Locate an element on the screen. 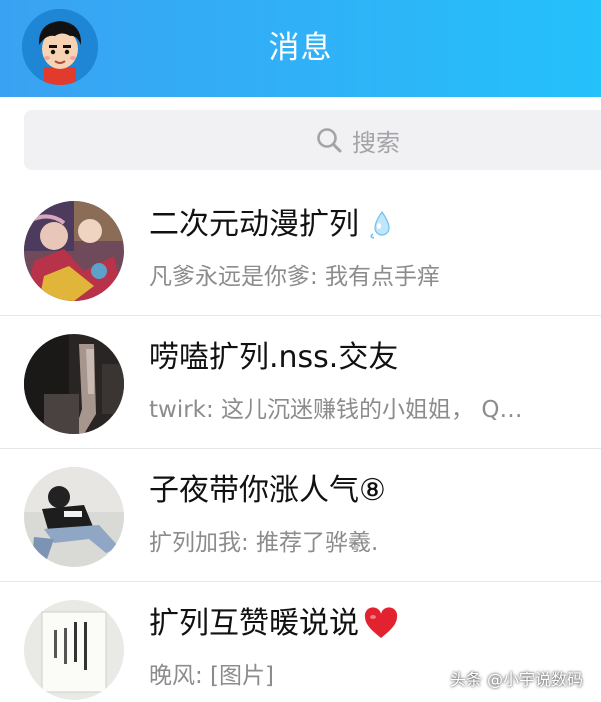 The height and width of the screenshot is (702, 601). page-title: 消息 is located at coordinates (300, 48).